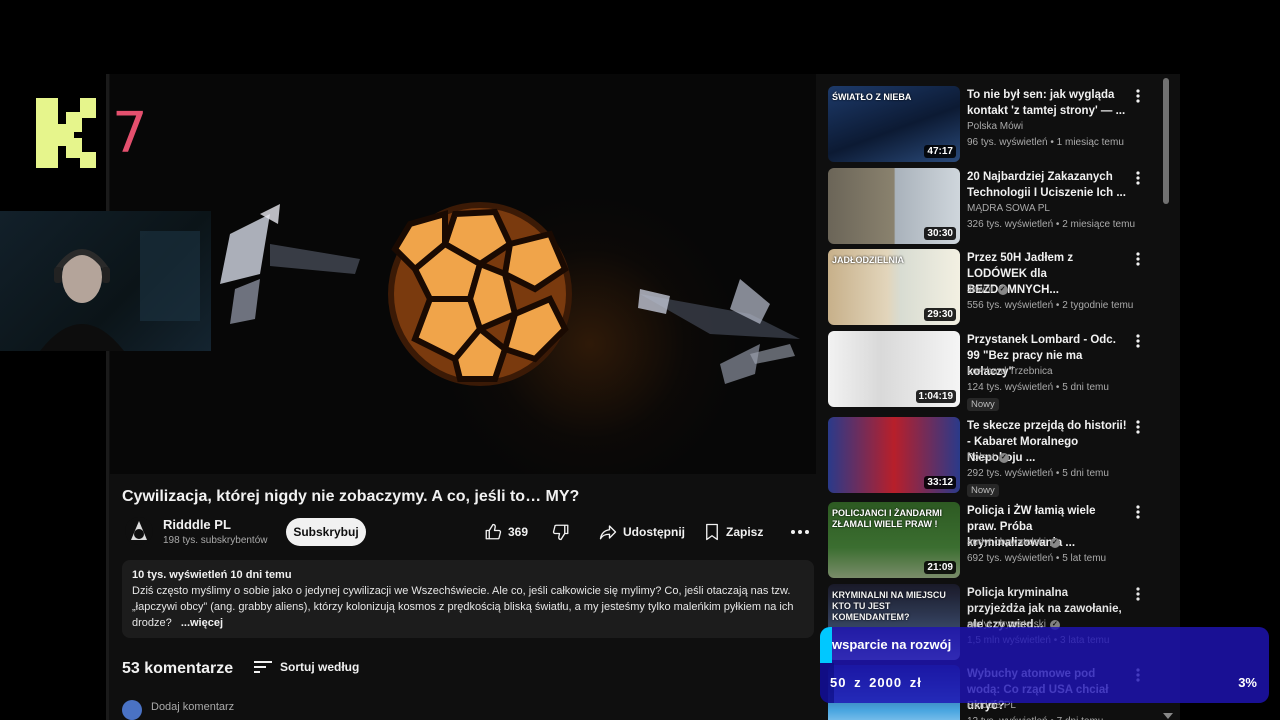 This screenshot has width=1280, height=720. What do you see at coordinates (608, 532) in the screenshot?
I see `share-icon` at bounding box center [608, 532].